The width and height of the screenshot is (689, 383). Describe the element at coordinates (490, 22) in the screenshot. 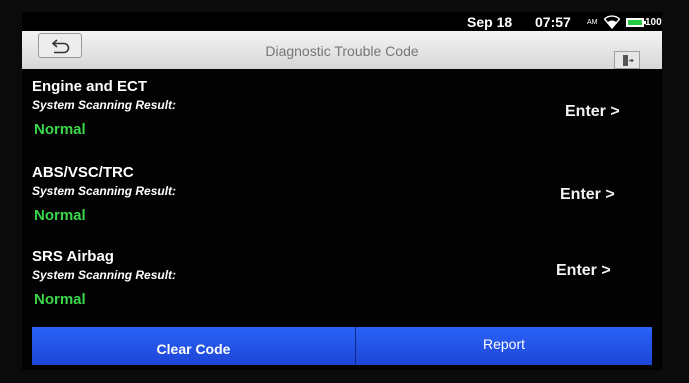

I see `status-date: Sep 18` at that location.